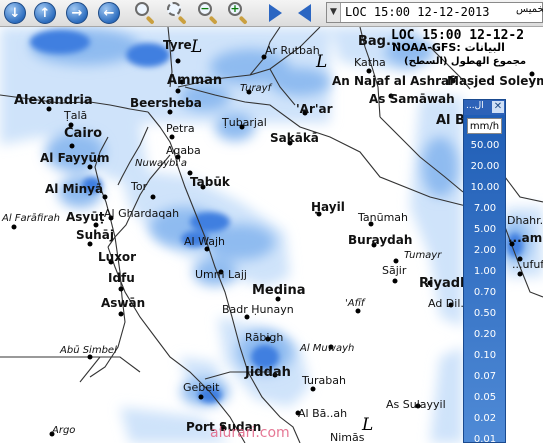  Describe the element at coordinates (485, 292) in the screenshot. I see `legend-value: 0.70` at that location.